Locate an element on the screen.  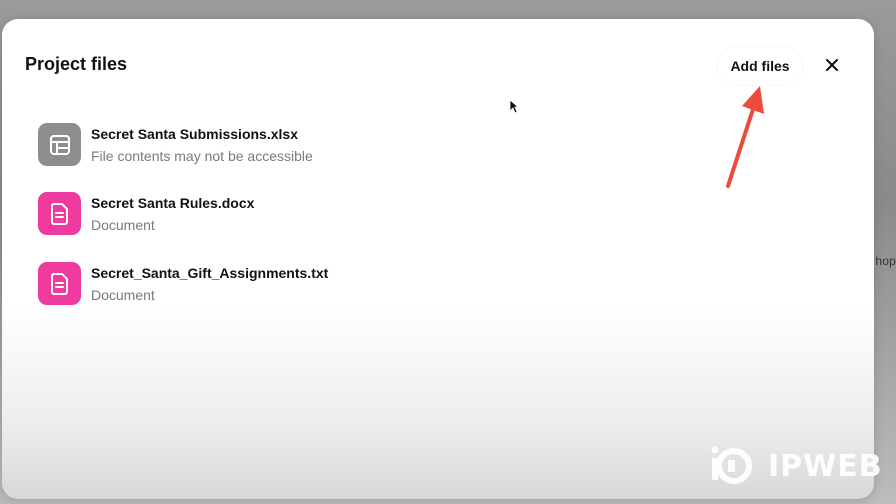
file-subtitle: File contents may not be accessible is located at coordinates (202, 156).